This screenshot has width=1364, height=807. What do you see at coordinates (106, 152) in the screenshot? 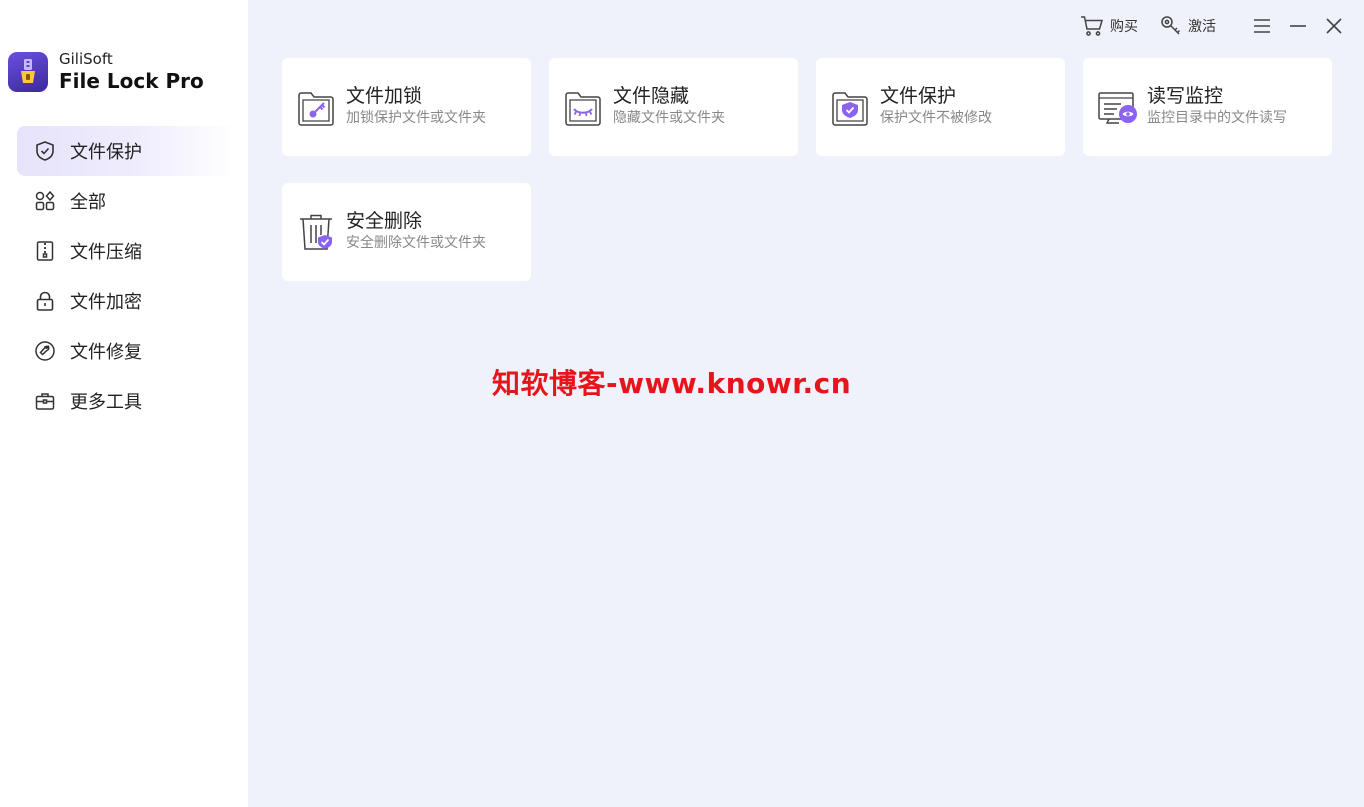
I see `sidebar-item-label: 文件保护` at bounding box center [106, 152].